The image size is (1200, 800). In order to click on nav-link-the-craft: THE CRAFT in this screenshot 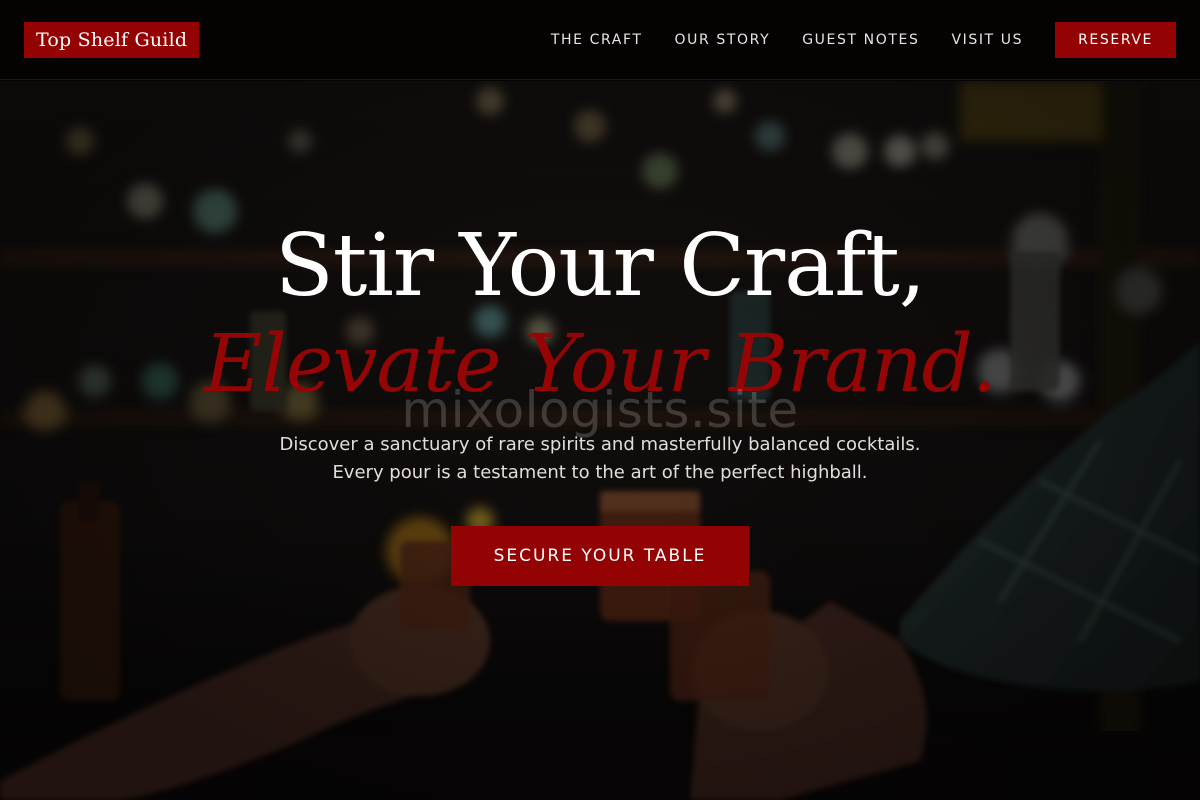, I will do `click(597, 40)`.